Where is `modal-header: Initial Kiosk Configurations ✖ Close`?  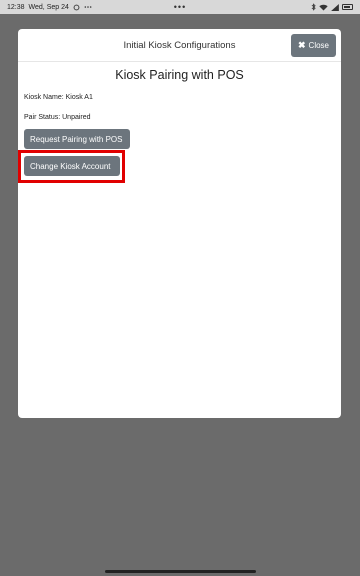 modal-header: Initial Kiosk Configurations ✖ Close is located at coordinates (179, 45).